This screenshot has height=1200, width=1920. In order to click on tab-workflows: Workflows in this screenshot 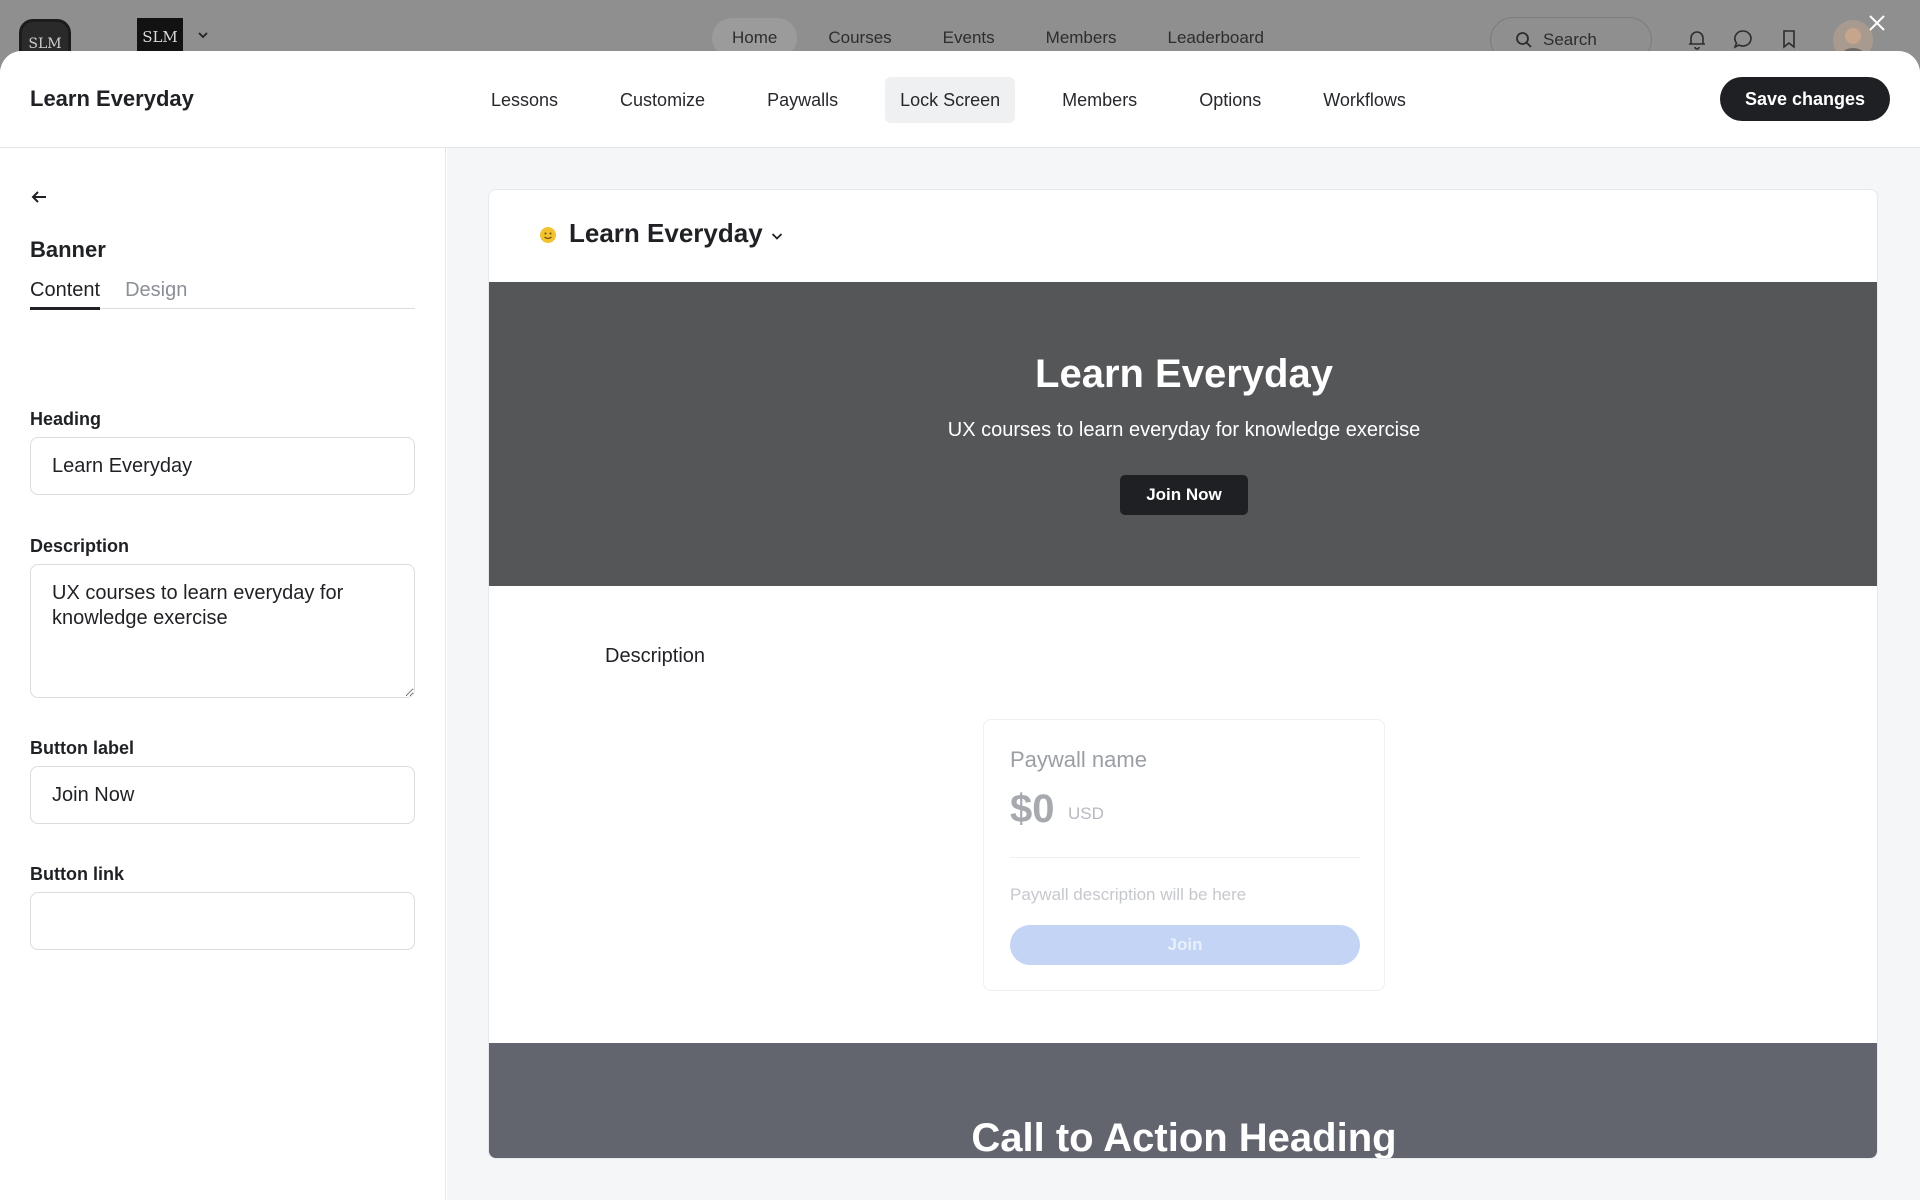, I will do `click(1364, 100)`.